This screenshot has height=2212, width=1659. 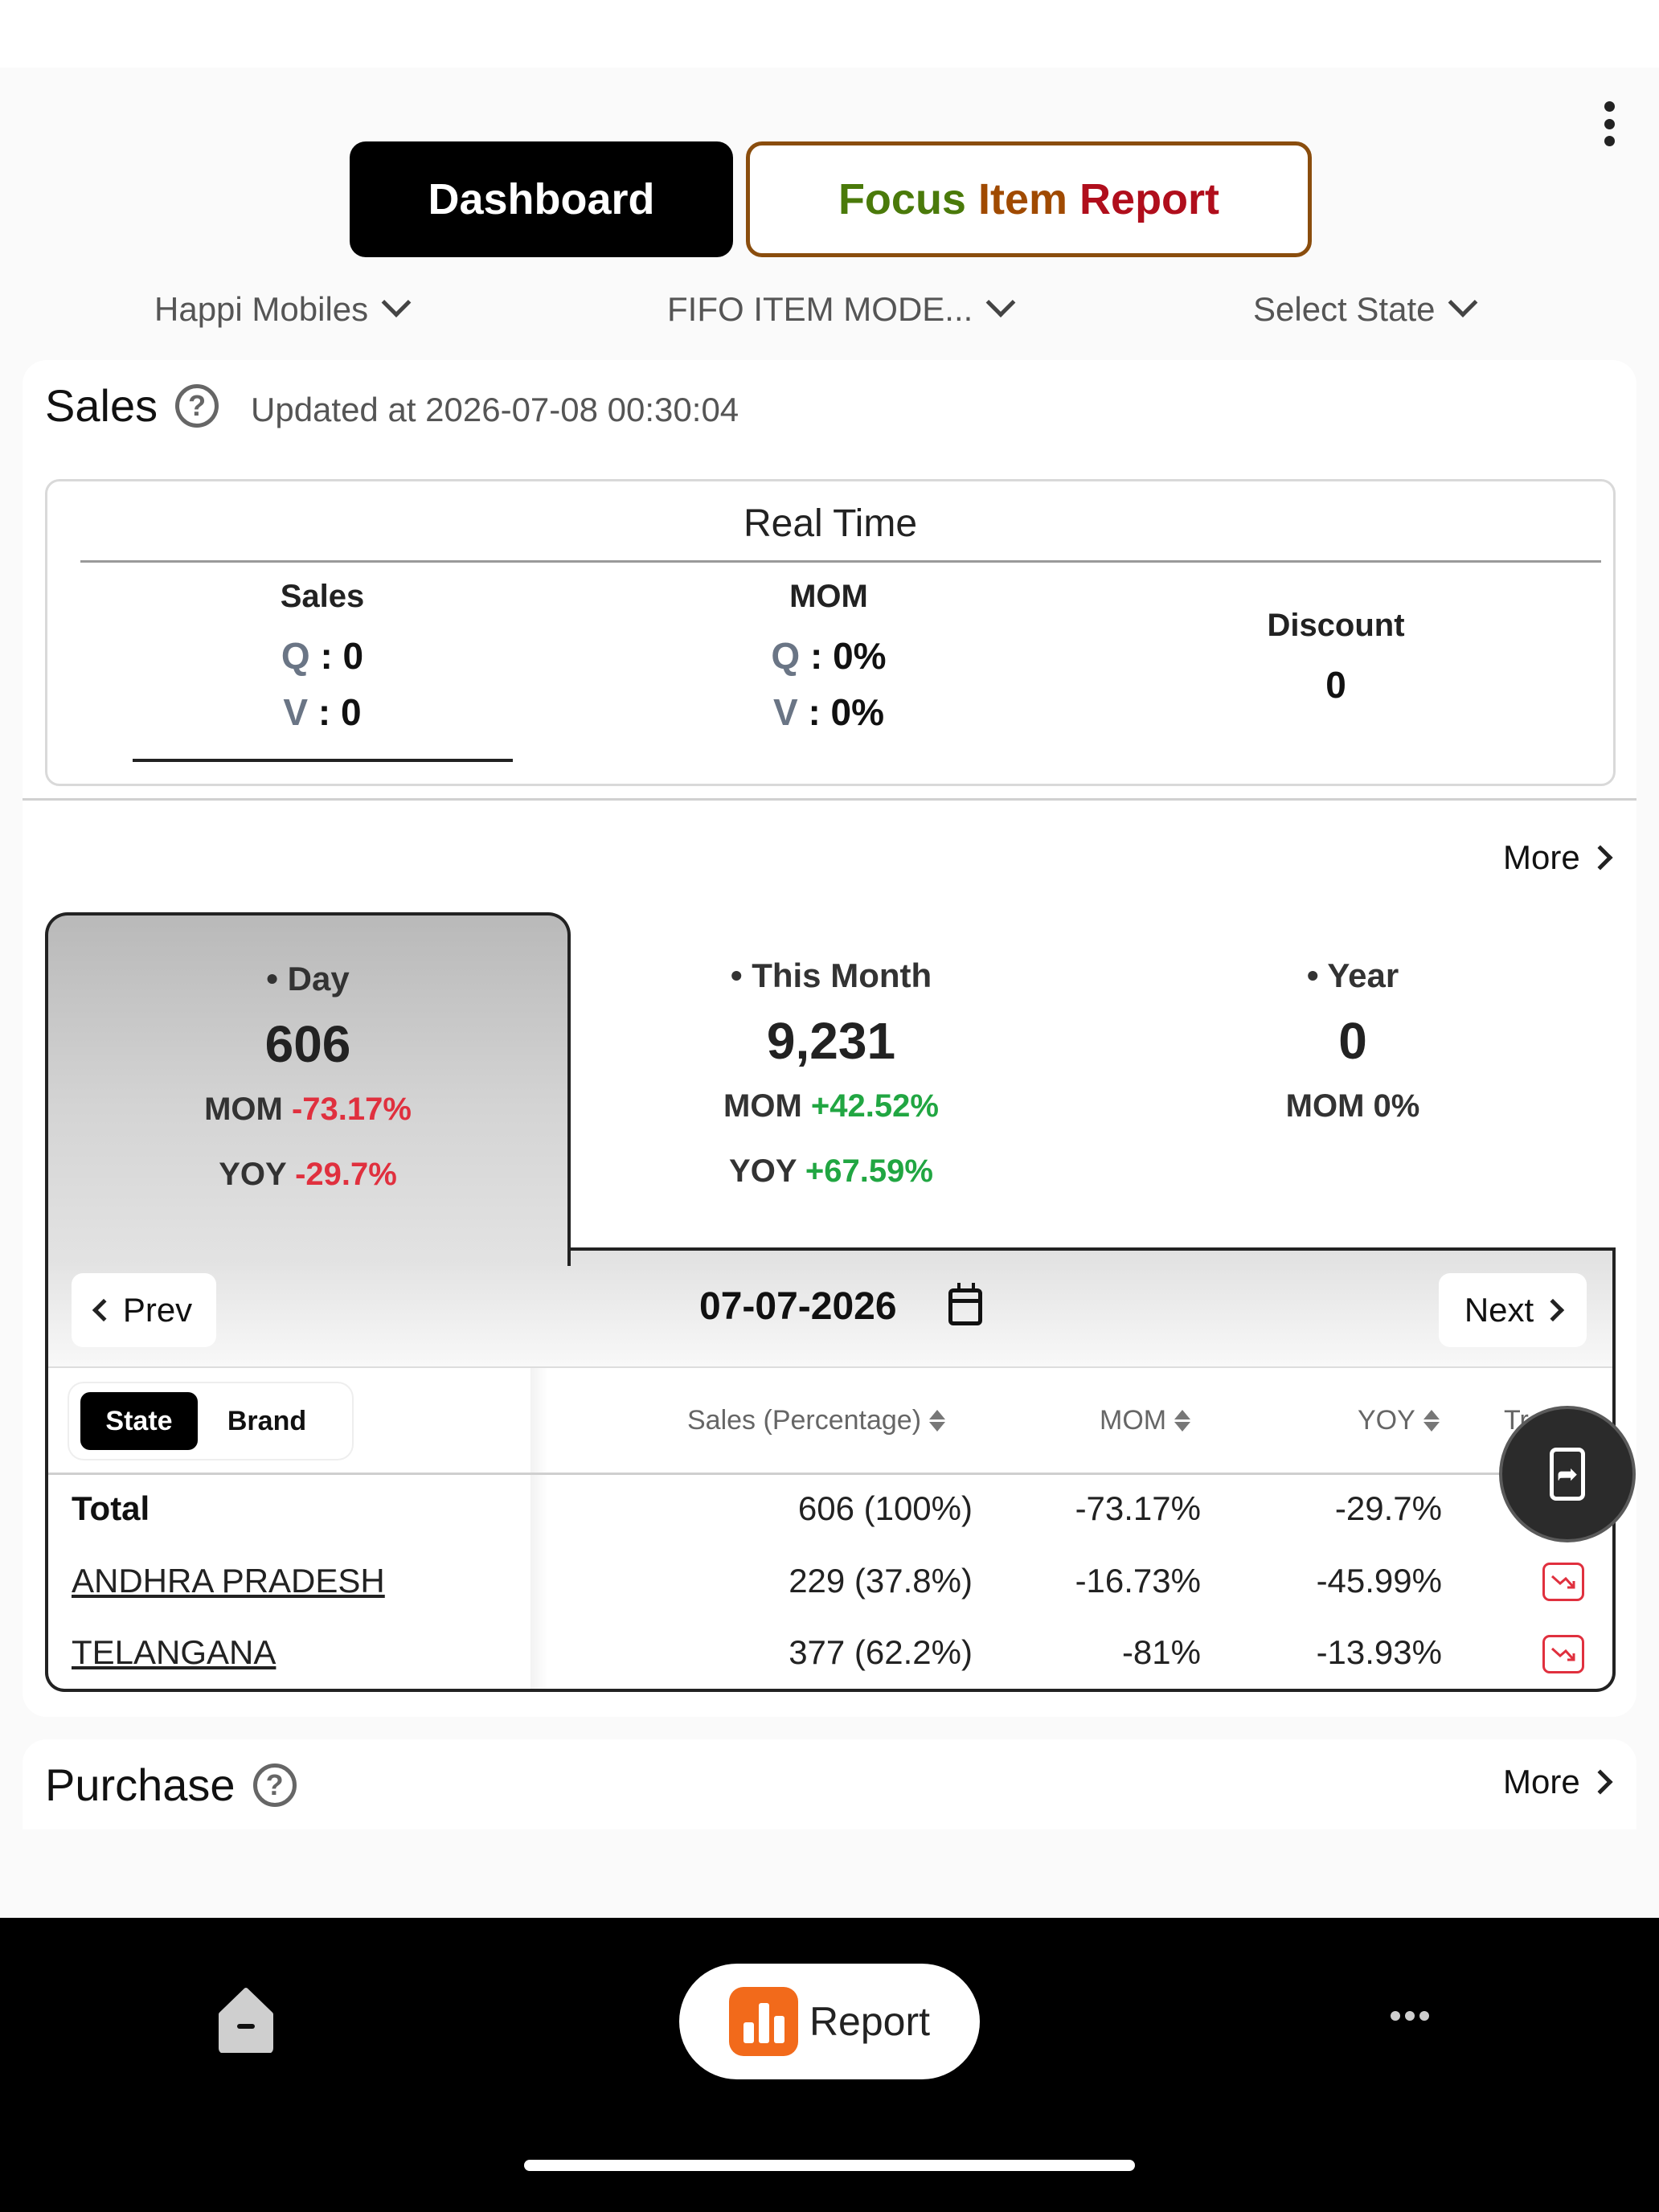 I want to click on realtime-mom-v: V : 0%, so click(x=829, y=712).